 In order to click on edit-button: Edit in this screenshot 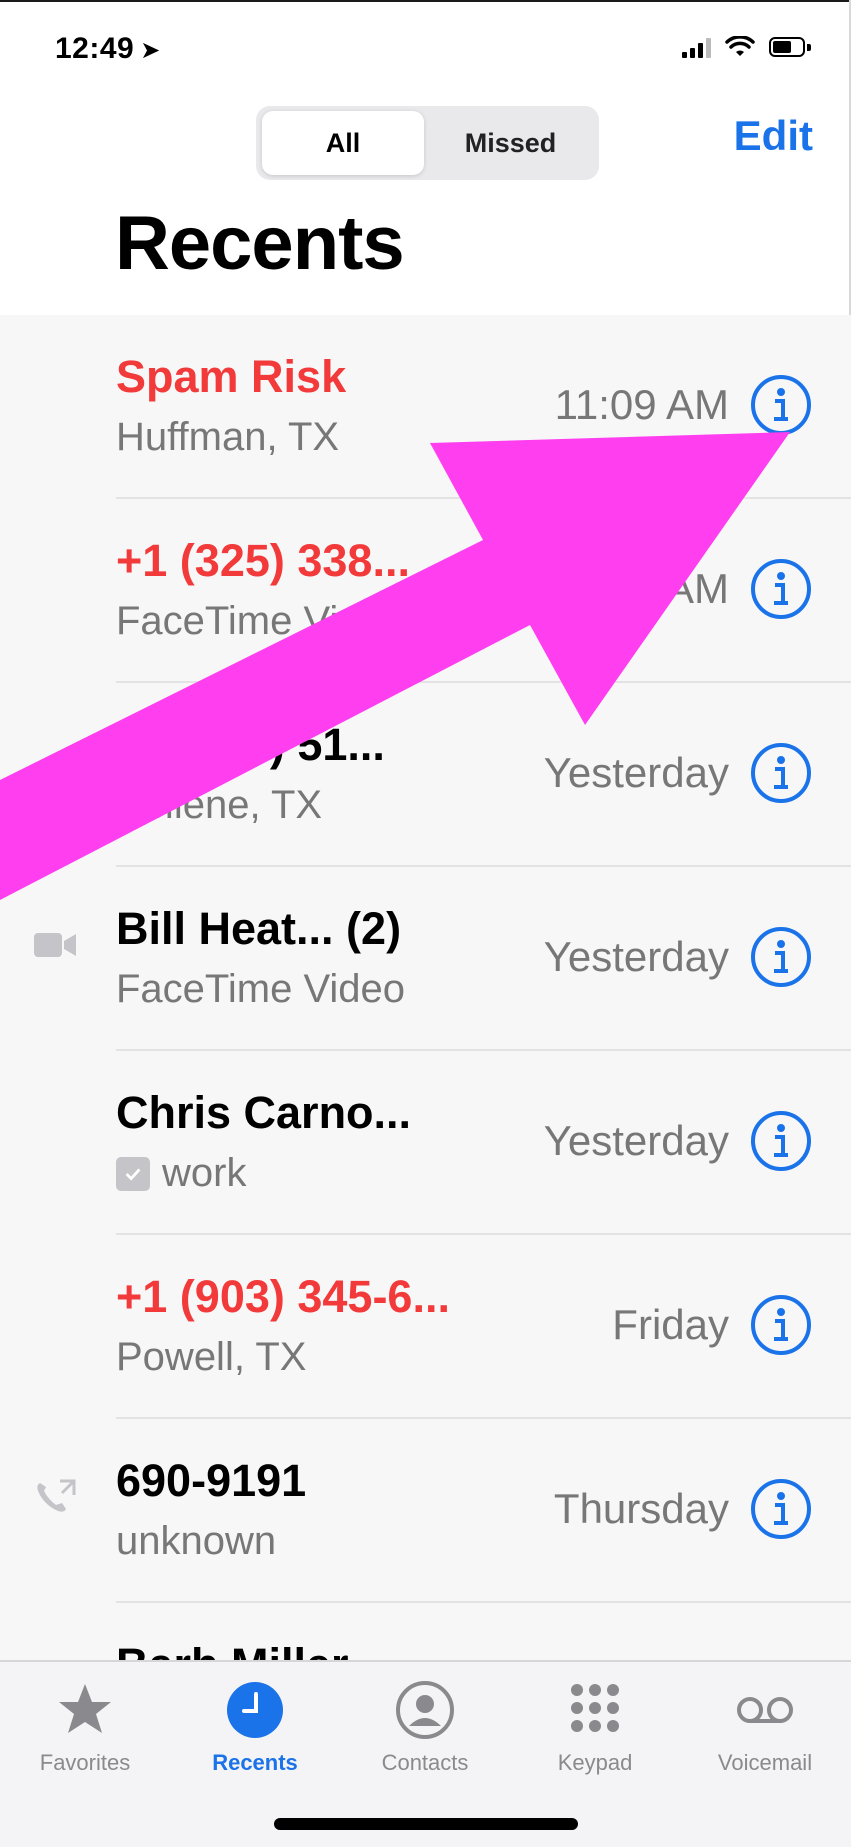, I will do `click(773, 136)`.